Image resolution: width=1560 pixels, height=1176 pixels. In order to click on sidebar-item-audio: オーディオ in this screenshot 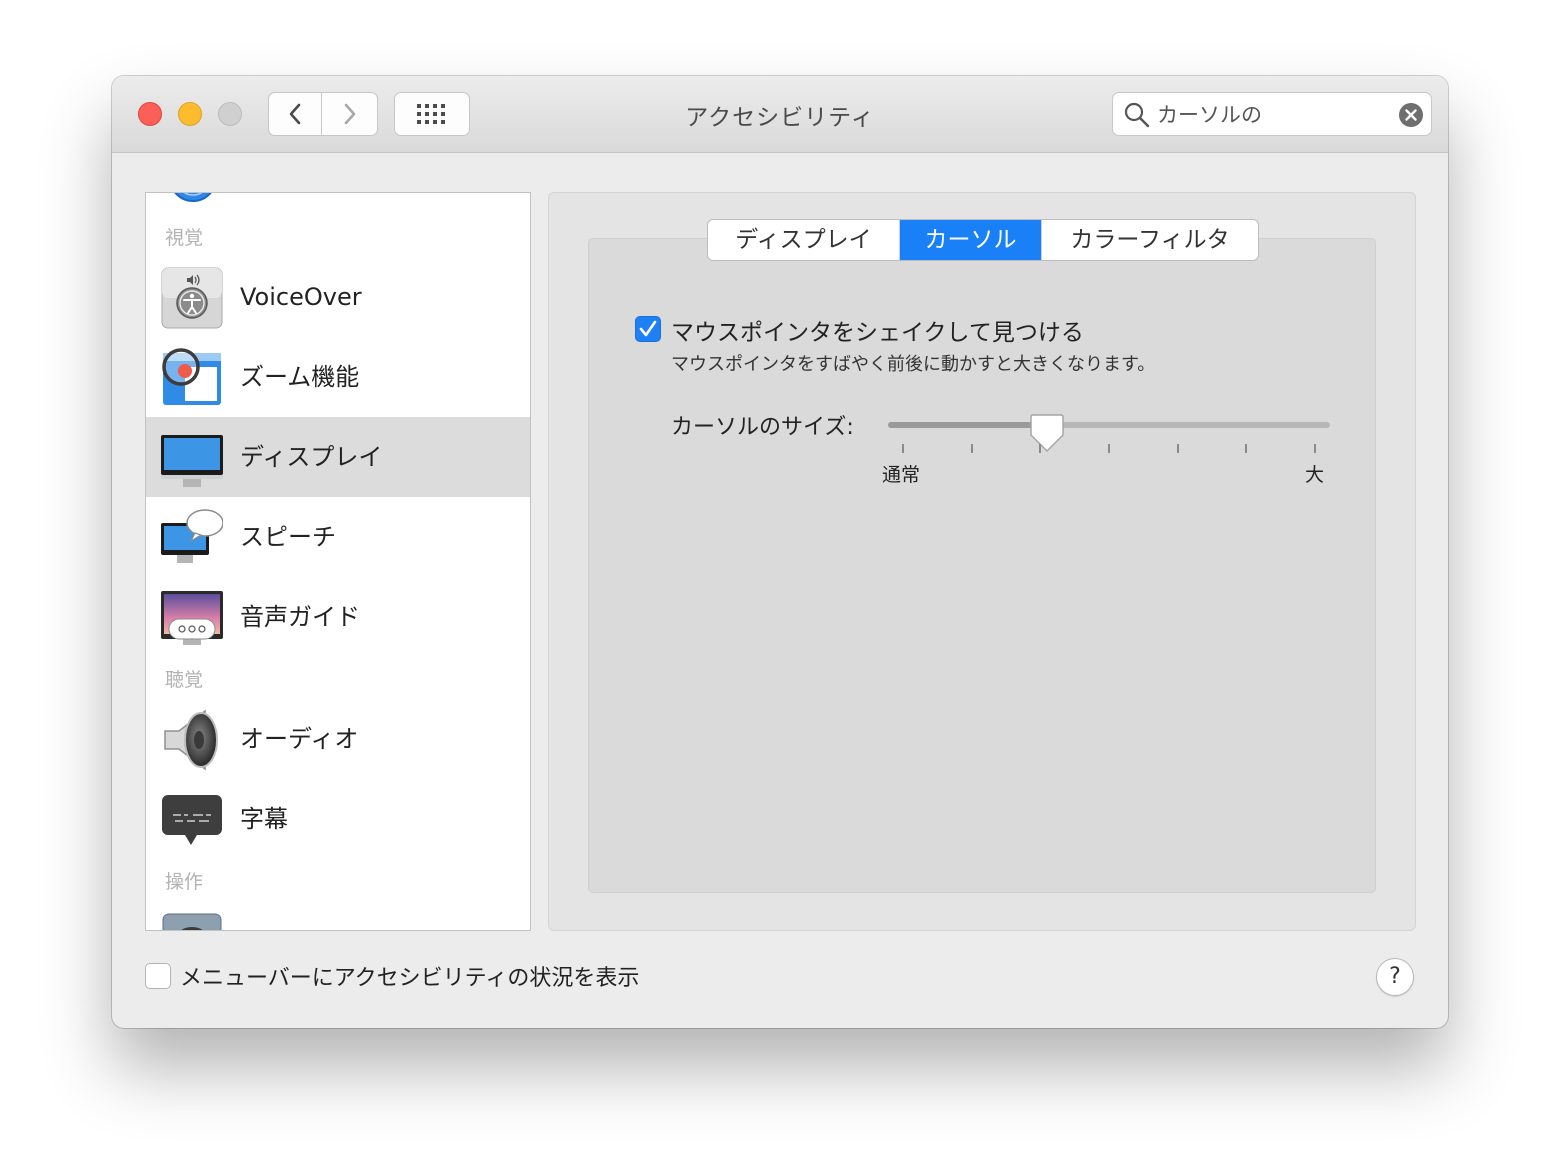, I will do `click(338, 739)`.